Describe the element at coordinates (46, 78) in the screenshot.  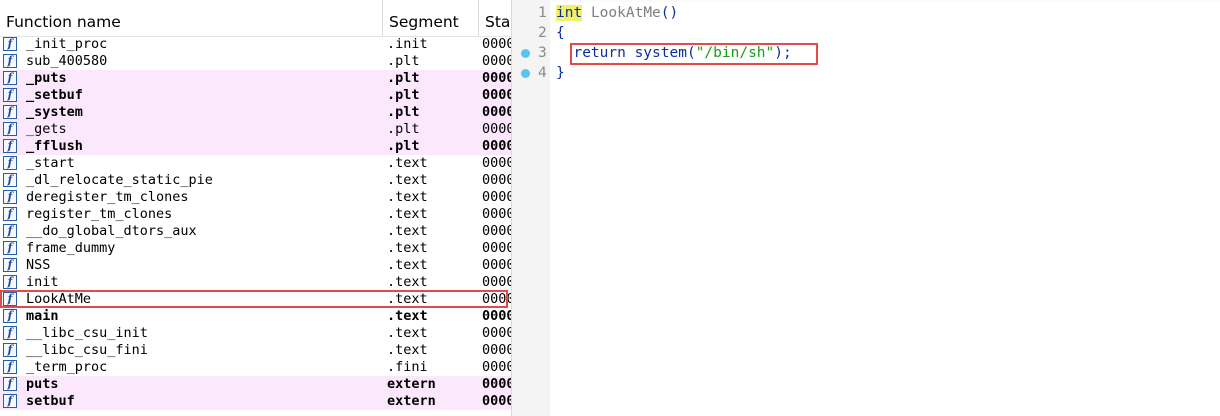
I see `function-name: _puts` at that location.